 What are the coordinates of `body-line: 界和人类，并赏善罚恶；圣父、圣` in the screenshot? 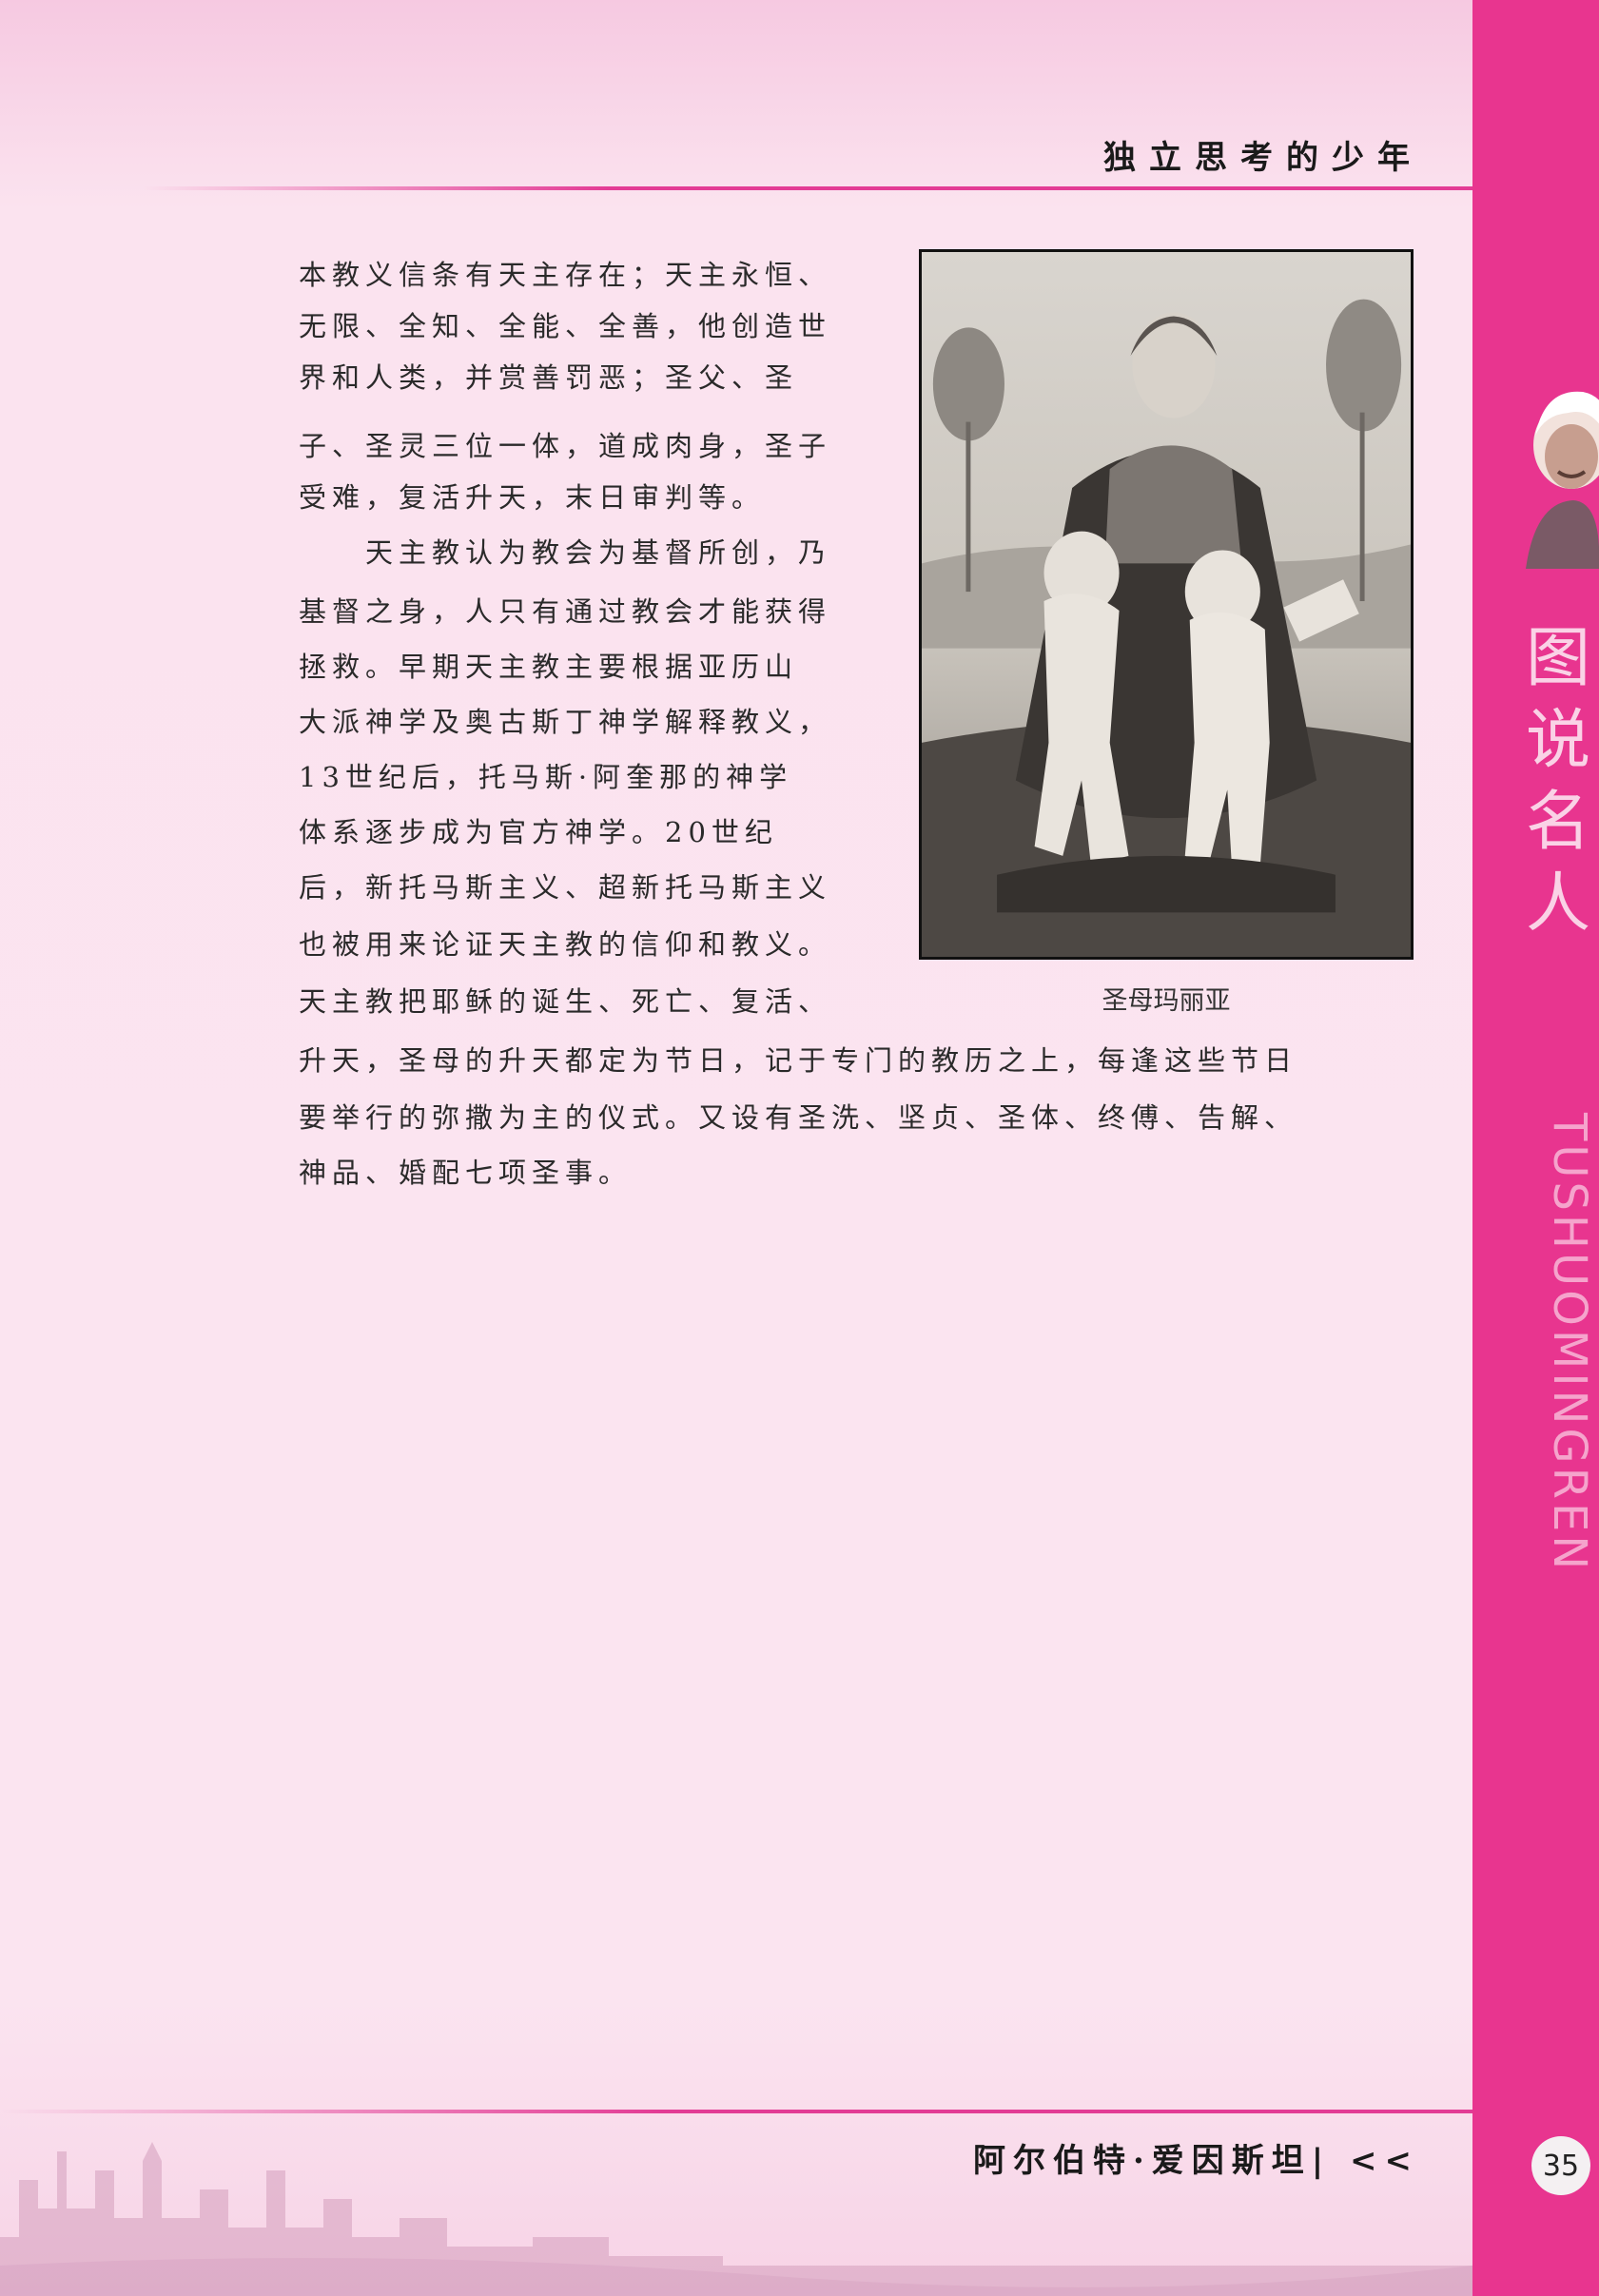 It's located at (549, 378).